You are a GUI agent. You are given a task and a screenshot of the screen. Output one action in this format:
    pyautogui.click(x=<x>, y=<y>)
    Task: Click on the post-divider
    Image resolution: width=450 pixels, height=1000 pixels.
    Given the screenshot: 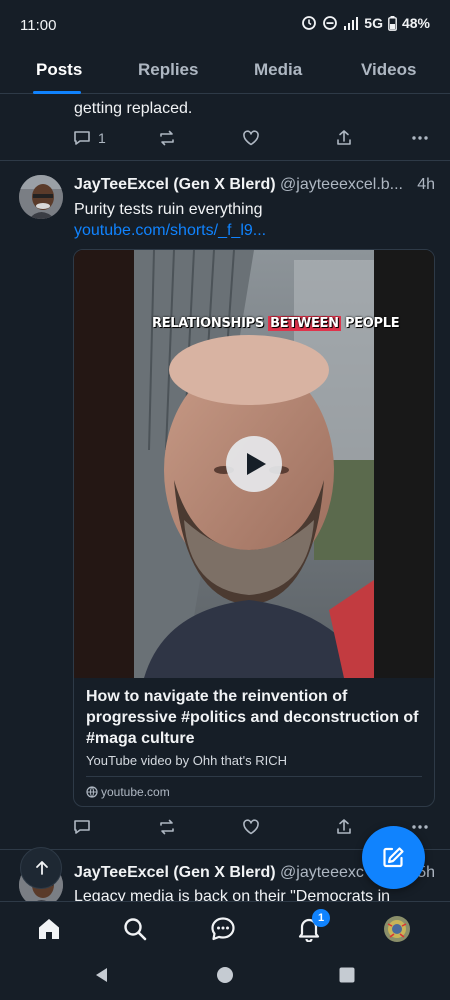 What is the action you would take?
    pyautogui.click(x=225, y=160)
    